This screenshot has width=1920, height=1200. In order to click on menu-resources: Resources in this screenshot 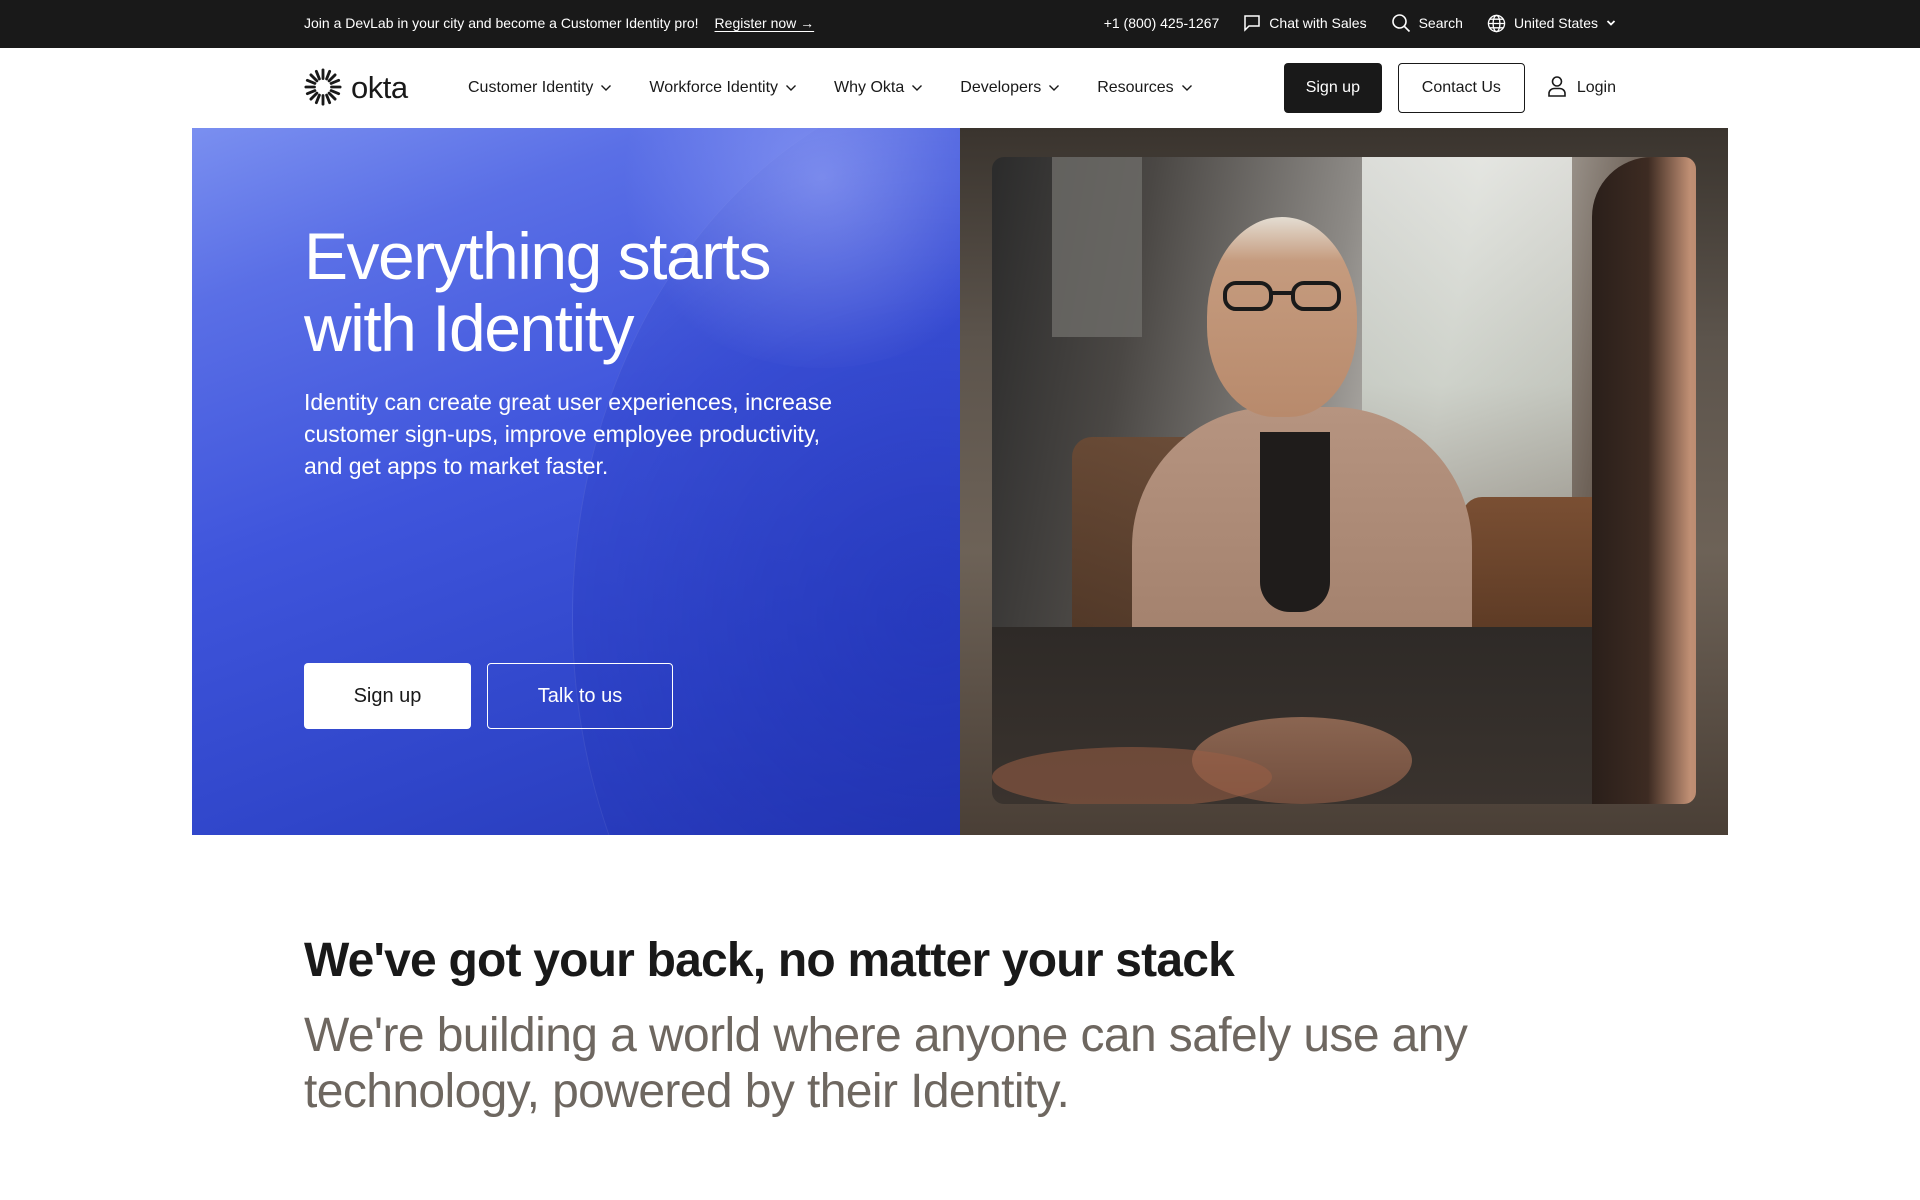, I will do `click(1144, 88)`.